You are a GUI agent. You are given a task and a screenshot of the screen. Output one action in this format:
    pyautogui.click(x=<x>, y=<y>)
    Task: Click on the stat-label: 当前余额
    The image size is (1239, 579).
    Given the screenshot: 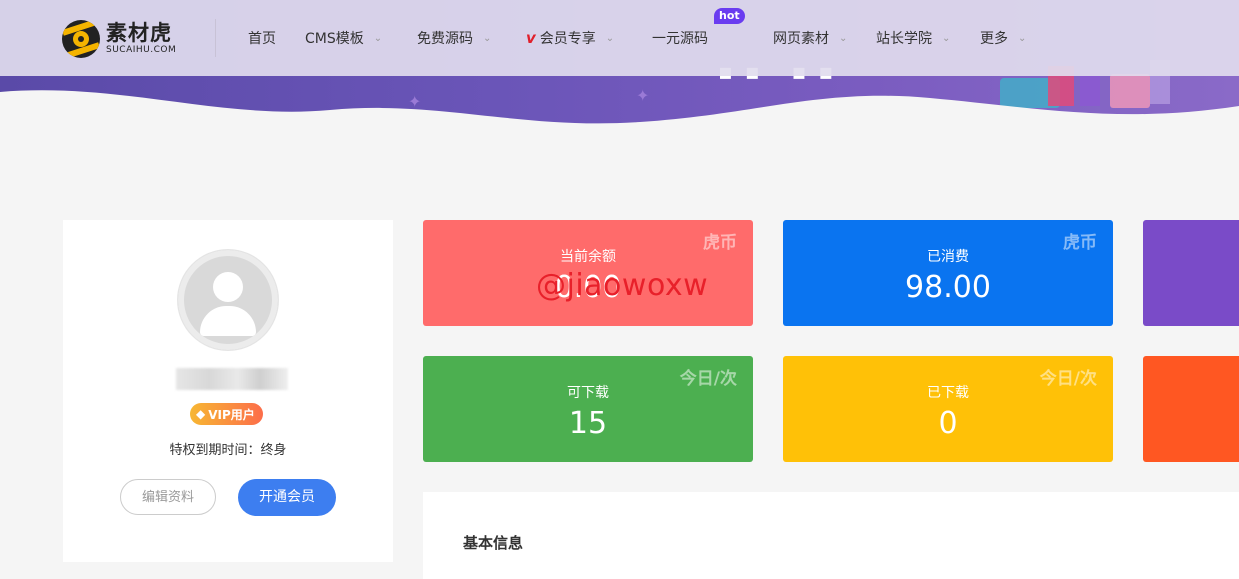 What is the action you would take?
    pyautogui.click(x=588, y=257)
    